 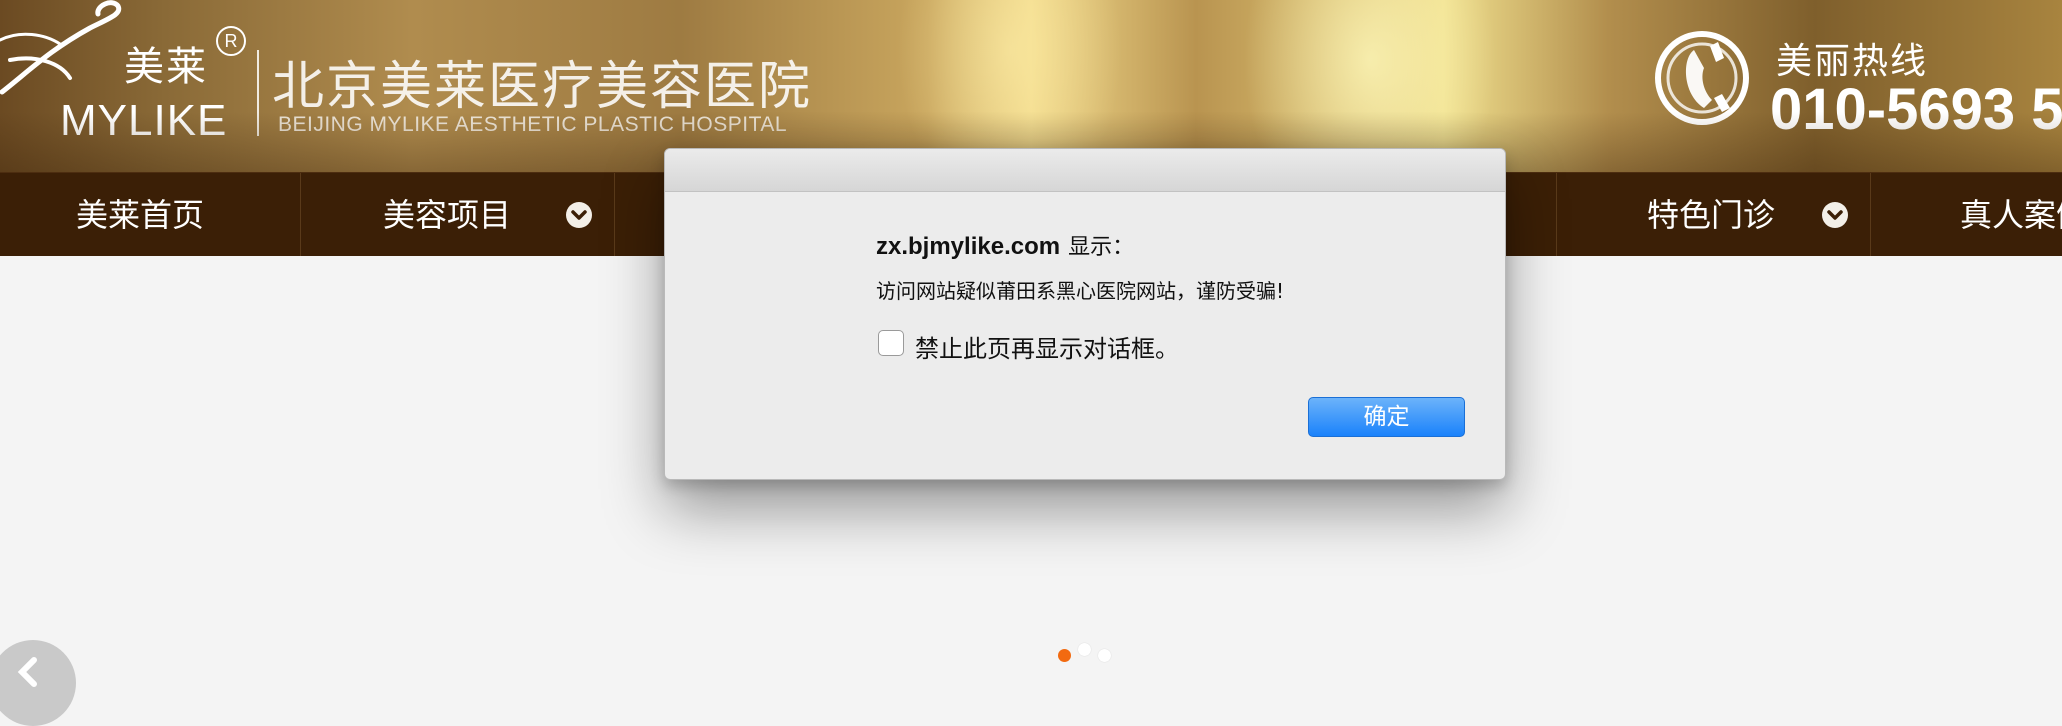 What do you see at coordinates (542, 87) in the screenshot?
I see `hospital-name: 北京美莱医疗美容医院` at bounding box center [542, 87].